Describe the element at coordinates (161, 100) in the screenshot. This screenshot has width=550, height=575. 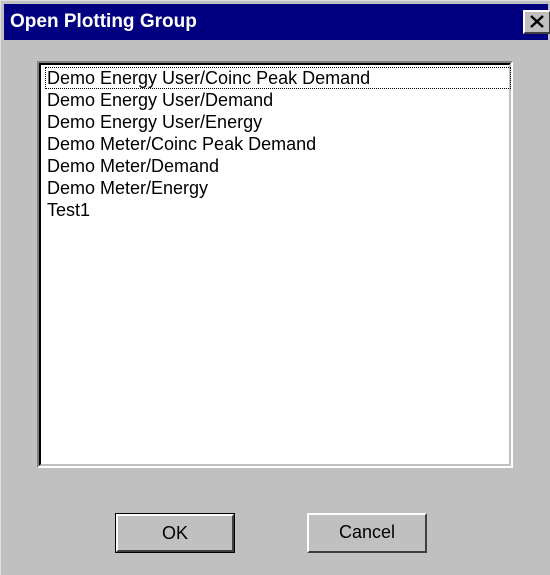
I see `list-item: Demo Energy User/Demand` at that location.